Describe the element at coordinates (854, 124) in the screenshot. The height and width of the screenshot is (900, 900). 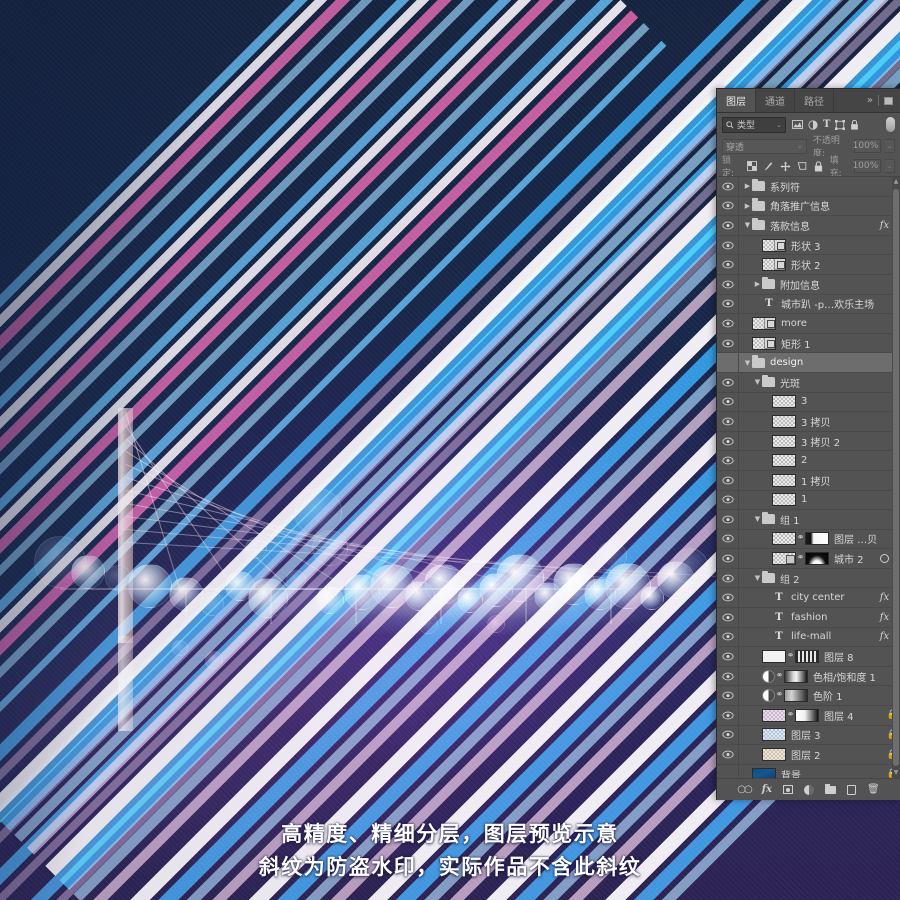
I see `smart-object-filter-icon` at that location.